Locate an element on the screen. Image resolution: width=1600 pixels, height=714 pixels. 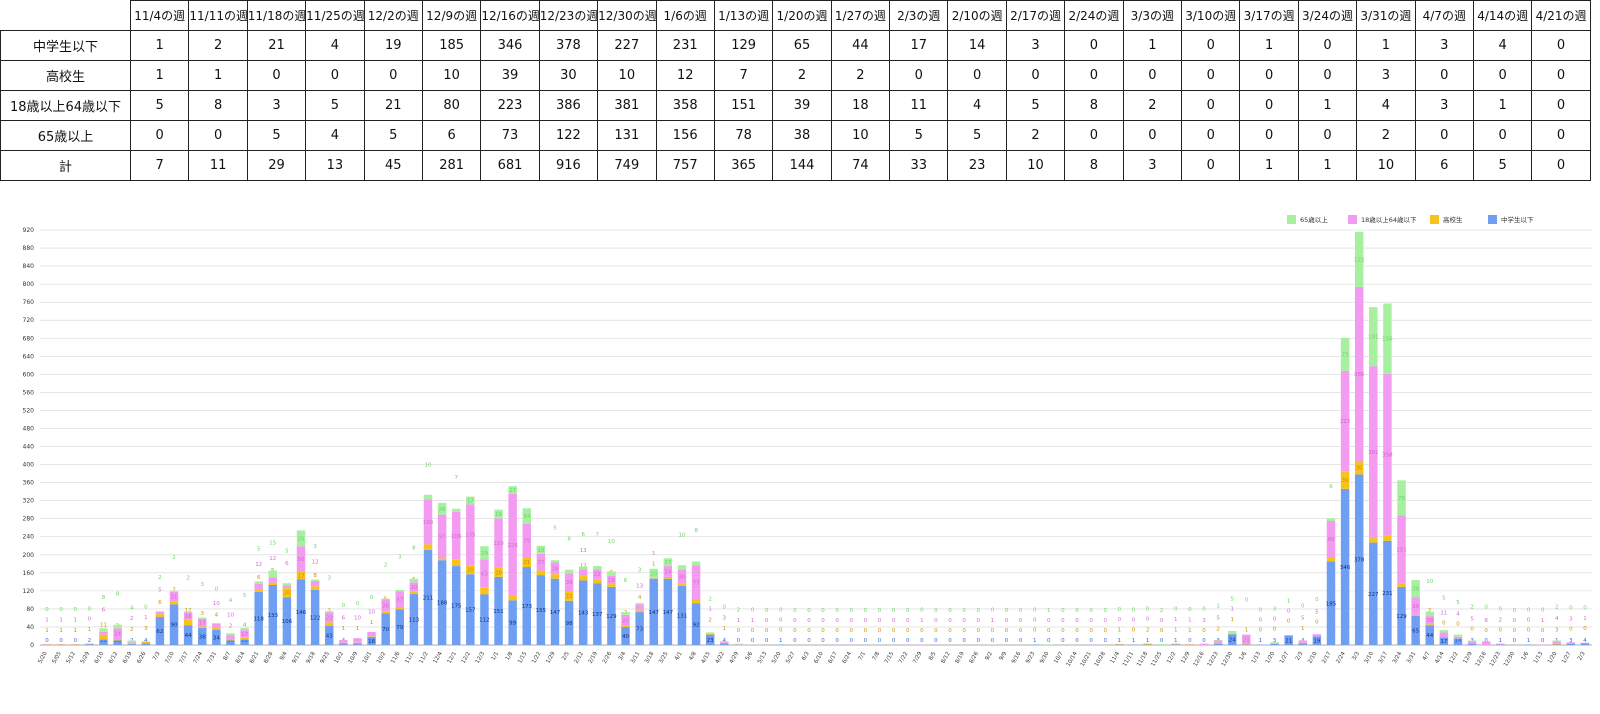
x-tick-label: 9/2 is located at coordinates (989, 656).